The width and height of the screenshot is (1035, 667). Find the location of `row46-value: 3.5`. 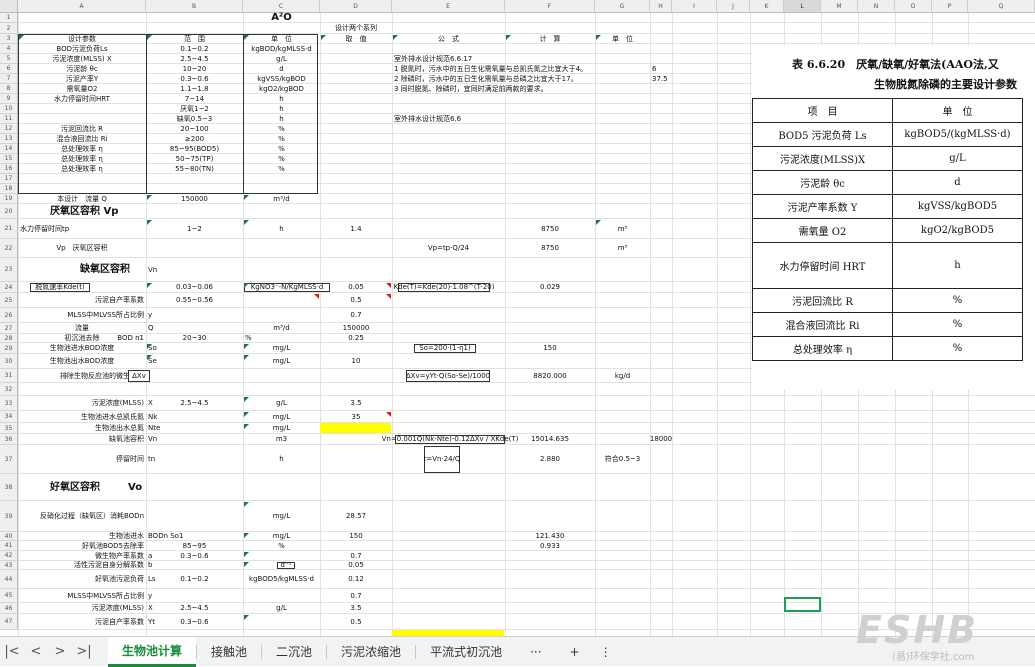

row46-value: 3.5 is located at coordinates (356, 608).